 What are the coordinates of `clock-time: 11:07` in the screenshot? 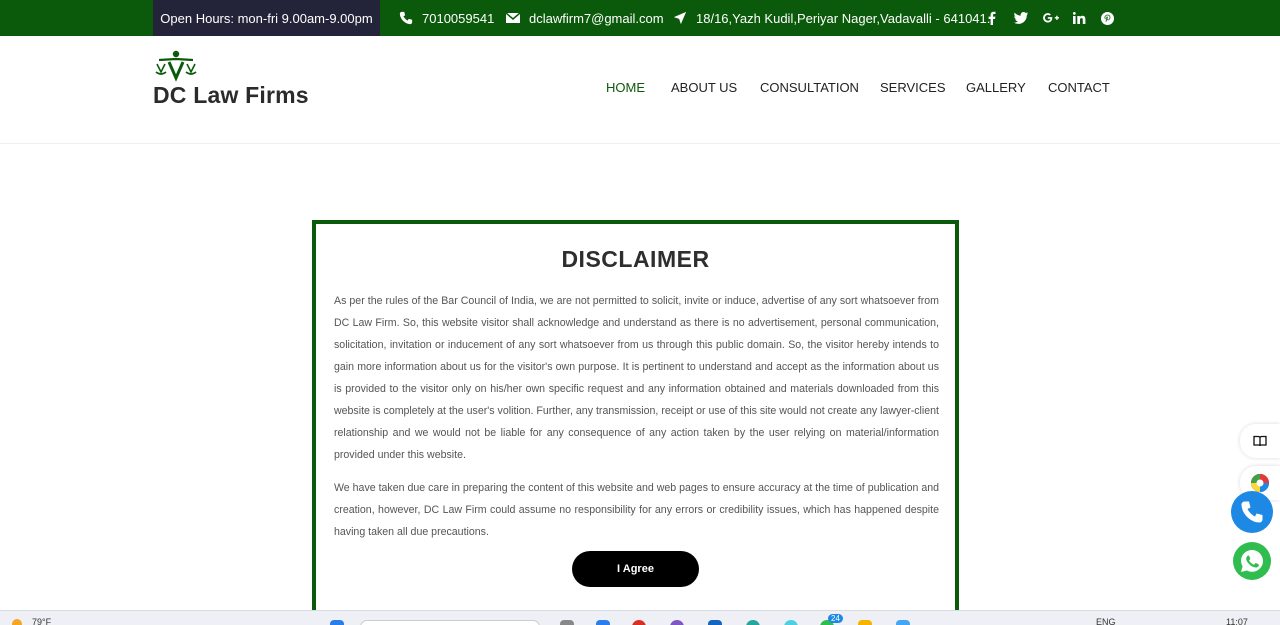 It's located at (1237, 621).